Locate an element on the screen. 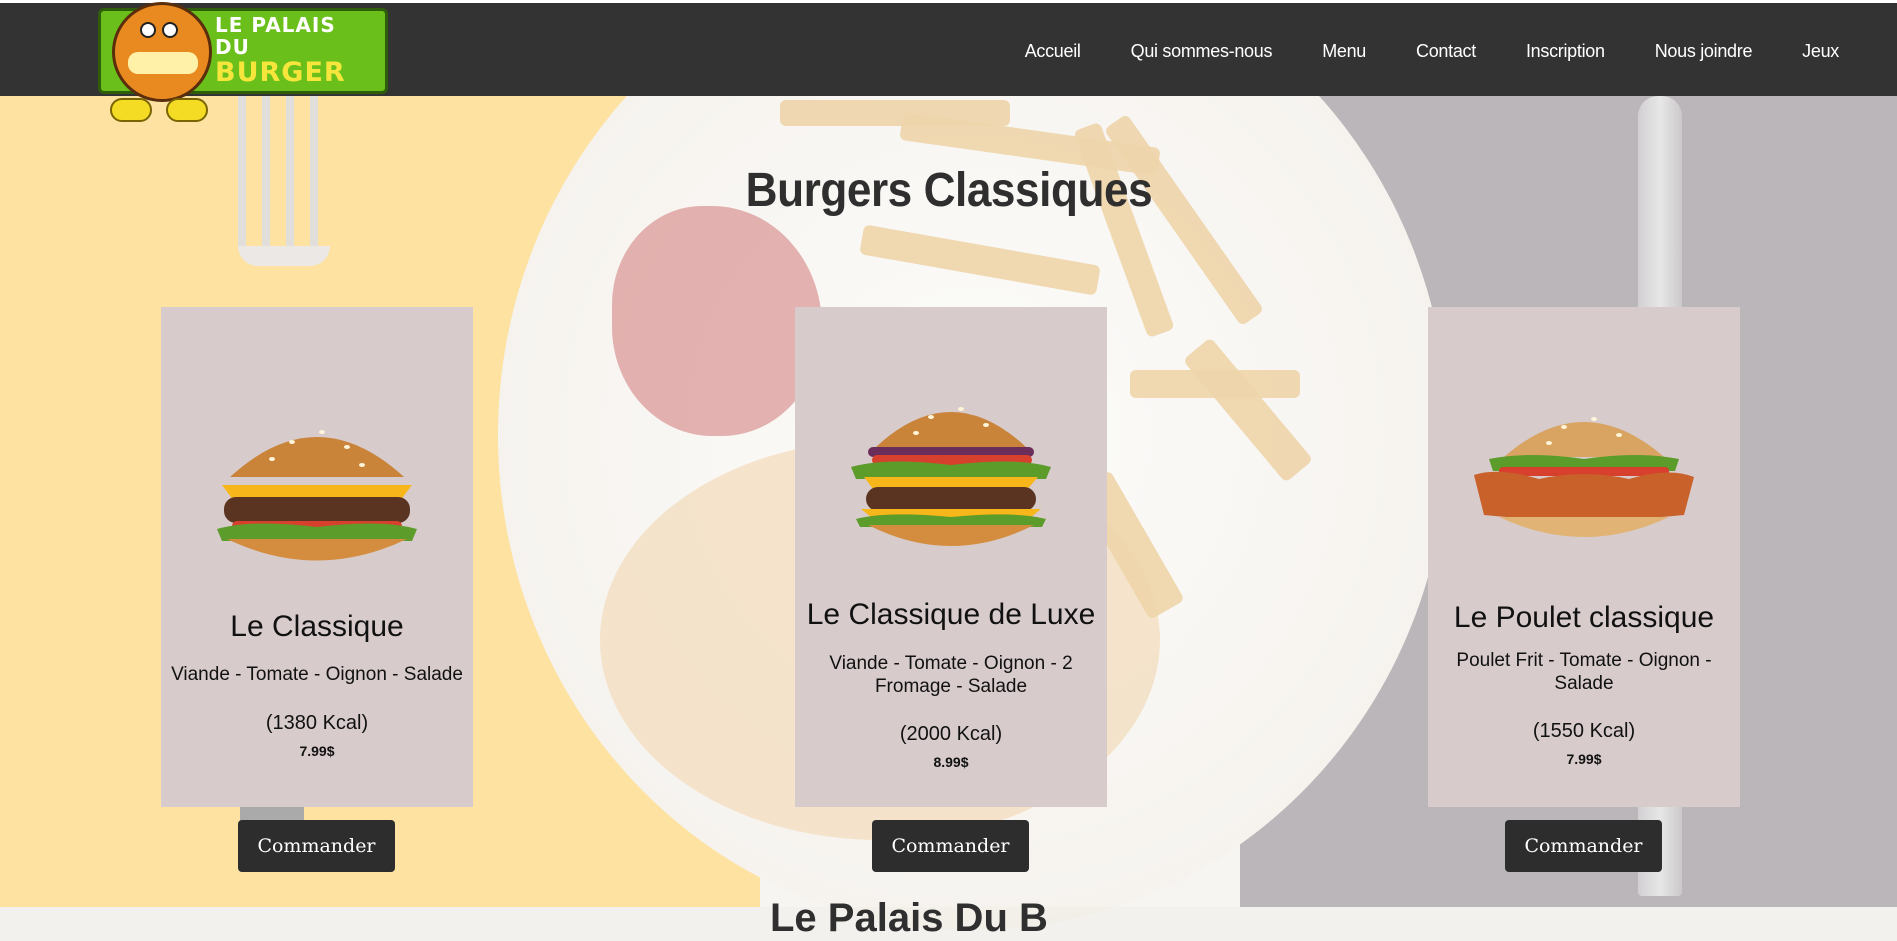 This screenshot has height=941, width=1897. page-title-text: Burgers Classiques is located at coordinates (948, 190).